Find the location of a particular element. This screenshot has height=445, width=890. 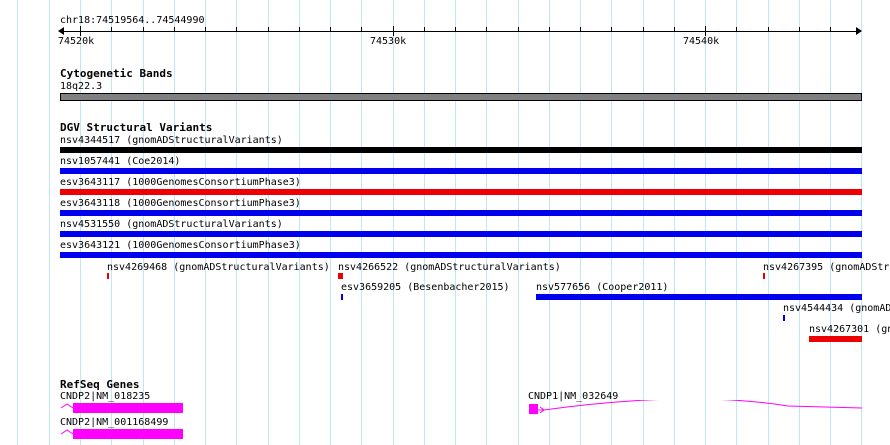

cytoband-bar is located at coordinates (461, 97).